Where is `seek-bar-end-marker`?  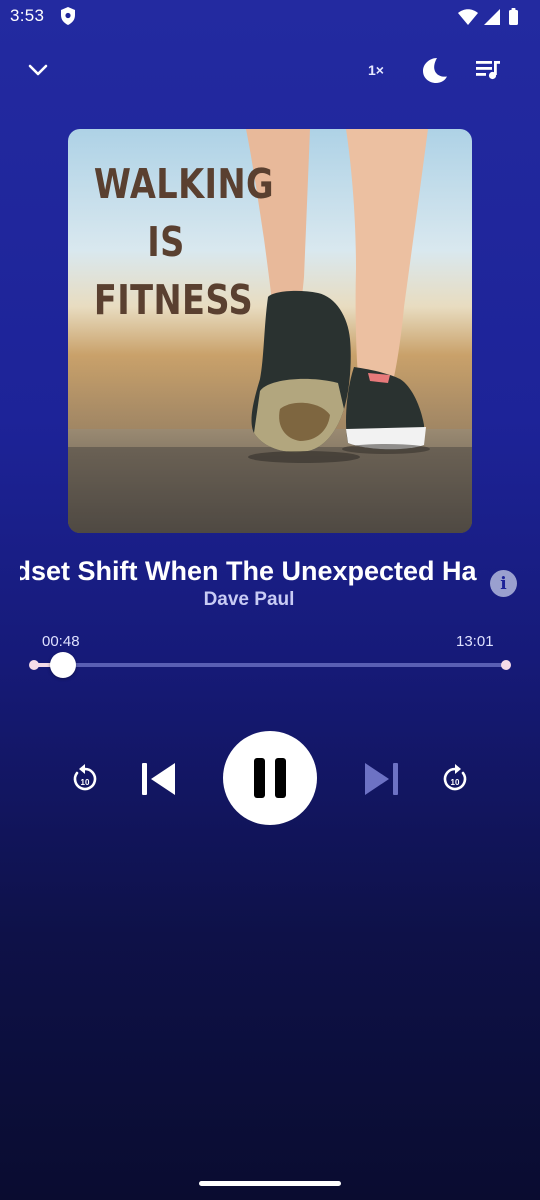
seek-bar-end-marker is located at coordinates (506, 665).